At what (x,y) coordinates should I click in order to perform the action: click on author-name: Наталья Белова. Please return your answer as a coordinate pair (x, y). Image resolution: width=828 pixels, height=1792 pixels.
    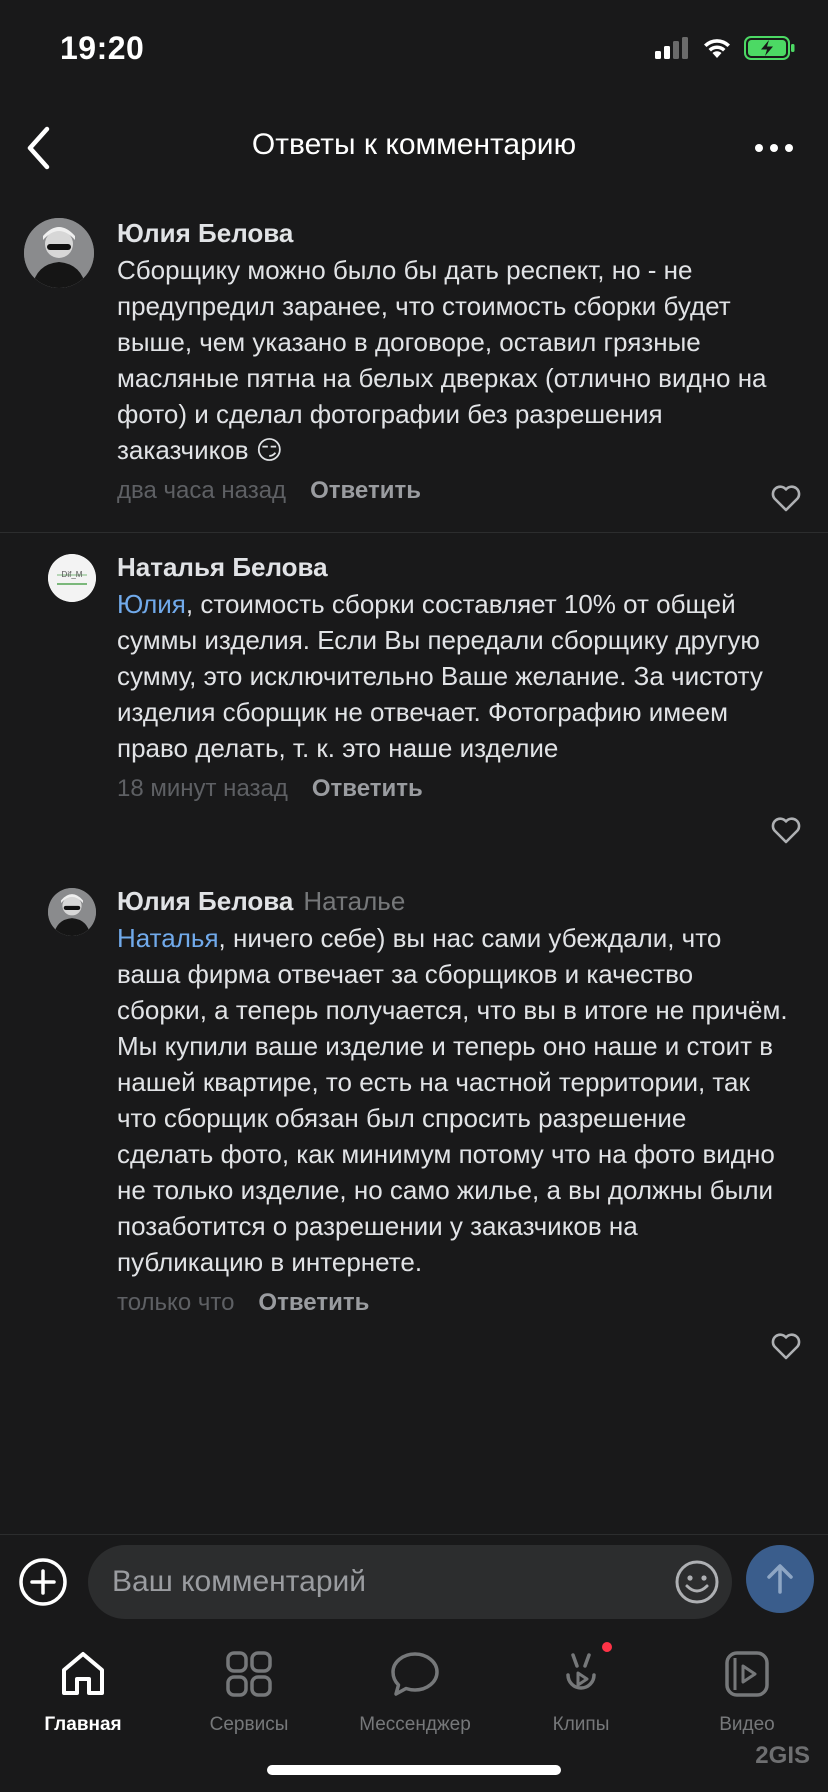
    Looking at the image, I should click on (222, 567).